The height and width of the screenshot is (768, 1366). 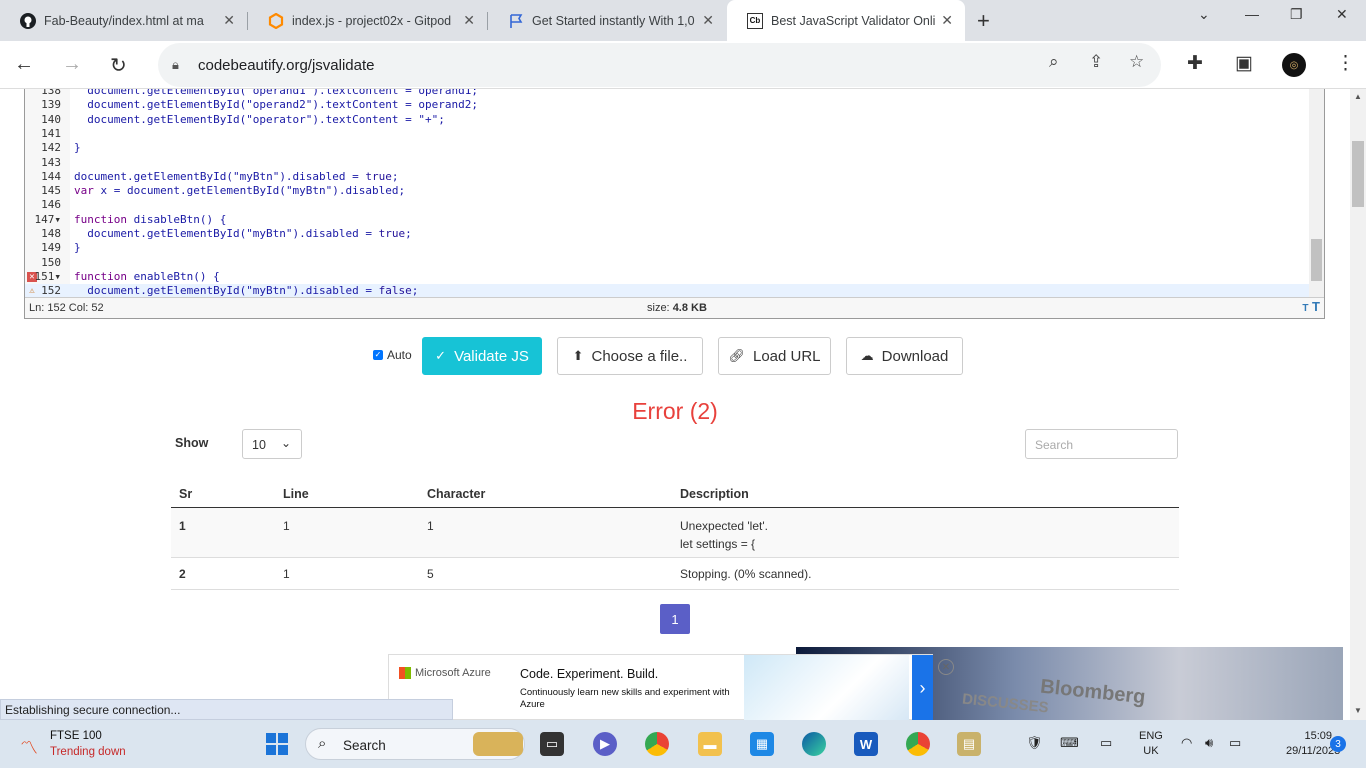 What do you see at coordinates (88, 752) in the screenshot?
I see `news-subtitle: Trending down` at bounding box center [88, 752].